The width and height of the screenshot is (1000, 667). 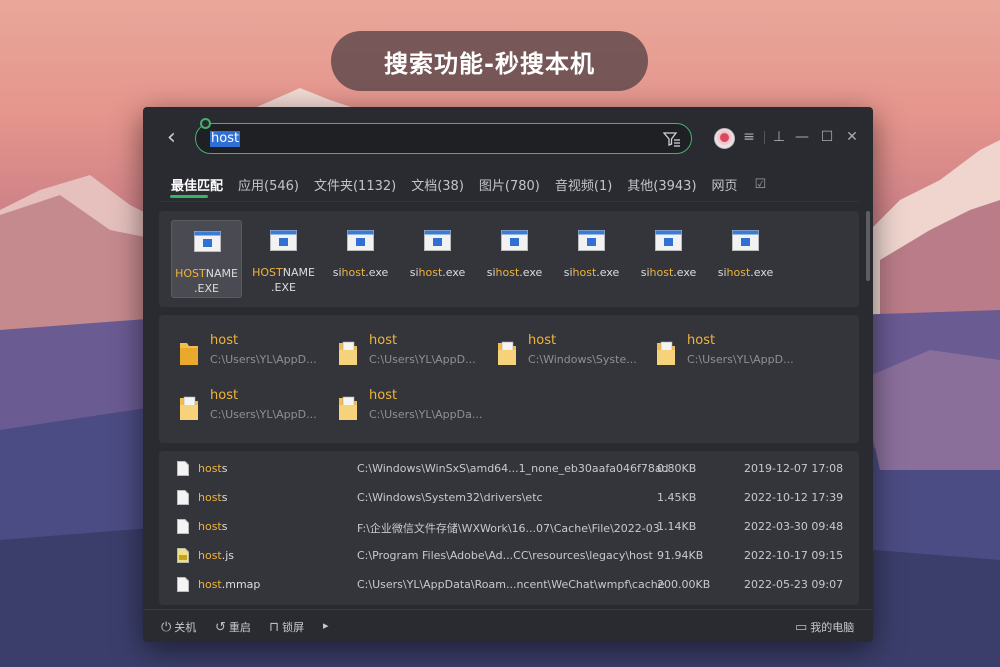 I want to click on close-icon: ✕, so click(x=852, y=137).